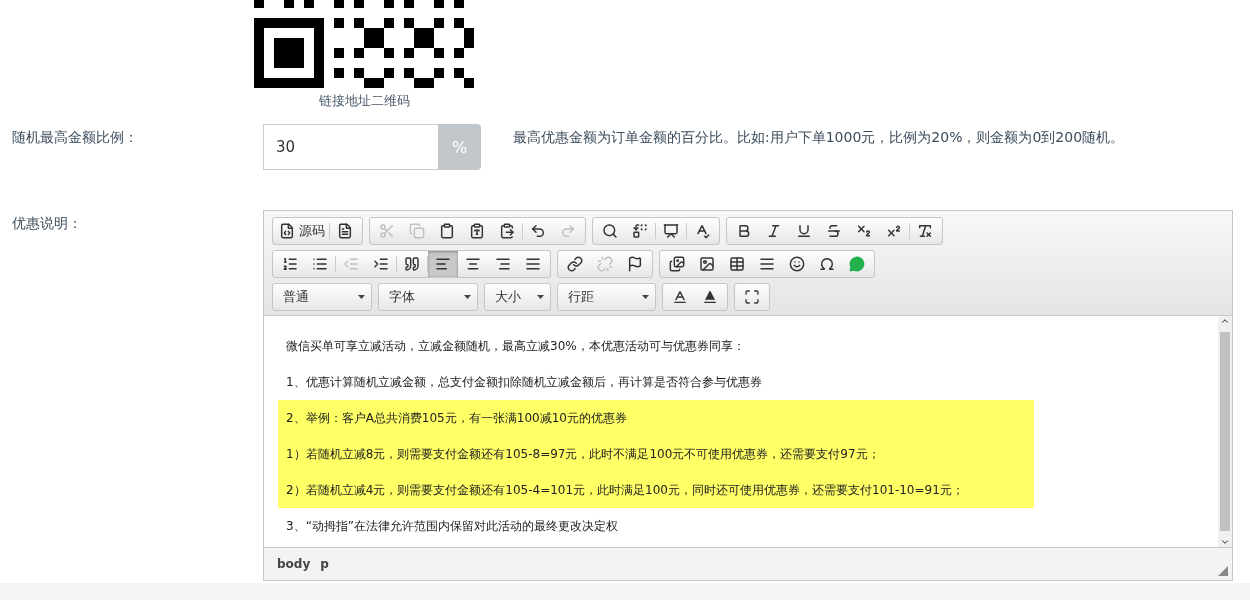 Image resolution: width=1250 pixels, height=600 pixels. What do you see at coordinates (322, 297) in the screenshot?
I see `format-dropdown: 普通` at bounding box center [322, 297].